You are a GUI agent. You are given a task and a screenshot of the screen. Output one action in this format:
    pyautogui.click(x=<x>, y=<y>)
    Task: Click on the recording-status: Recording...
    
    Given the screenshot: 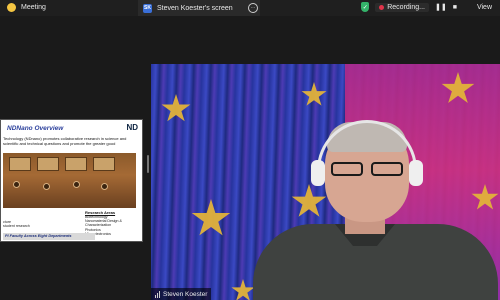 What is the action you would take?
    pyautogui.click(x=402, y=7)
    